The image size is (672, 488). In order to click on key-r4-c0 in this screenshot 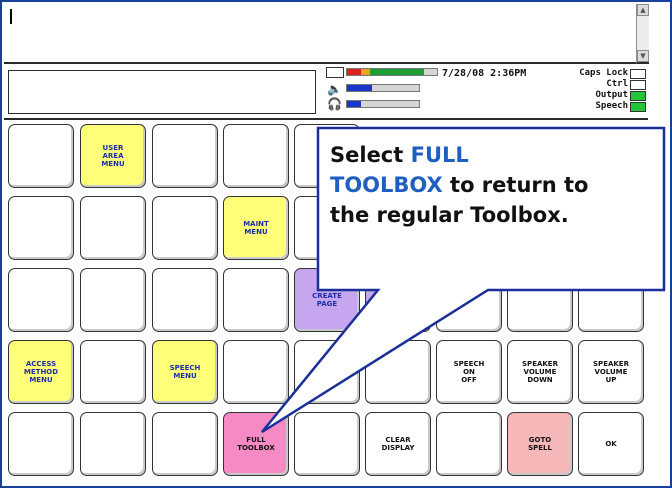, I will do `click(41, 444)`.